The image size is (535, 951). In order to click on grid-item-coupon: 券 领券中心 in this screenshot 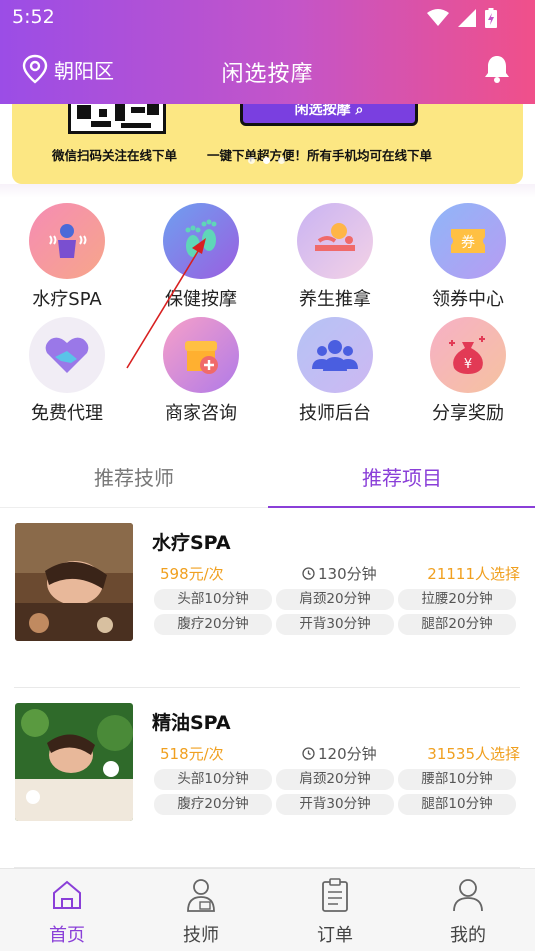, I will do `click(468, 257)`.